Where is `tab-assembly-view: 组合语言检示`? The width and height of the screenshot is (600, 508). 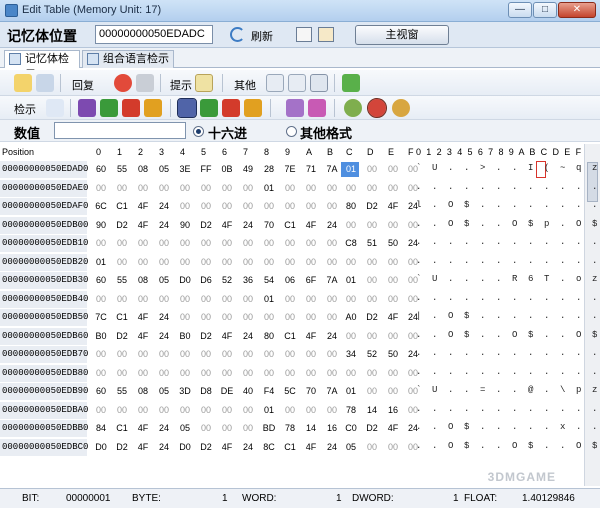
tab-assembly-view: 组合语言检示 is located at coordinates (128, 59).